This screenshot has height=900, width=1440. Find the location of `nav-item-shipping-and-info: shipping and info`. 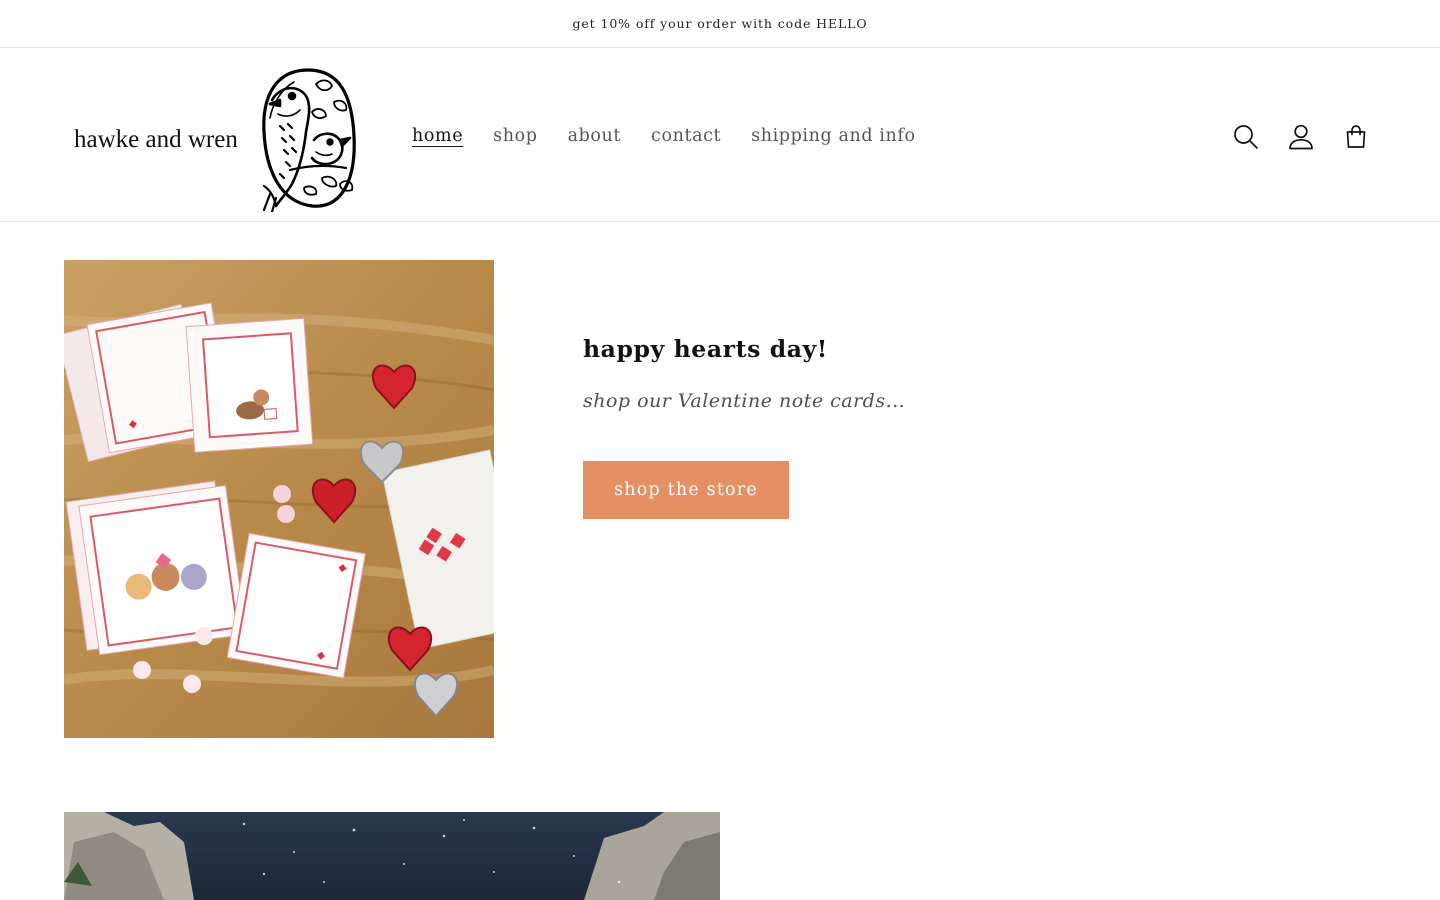

nav-item-shipping-and-info: shipping and info is located at coordinates (833, 136).